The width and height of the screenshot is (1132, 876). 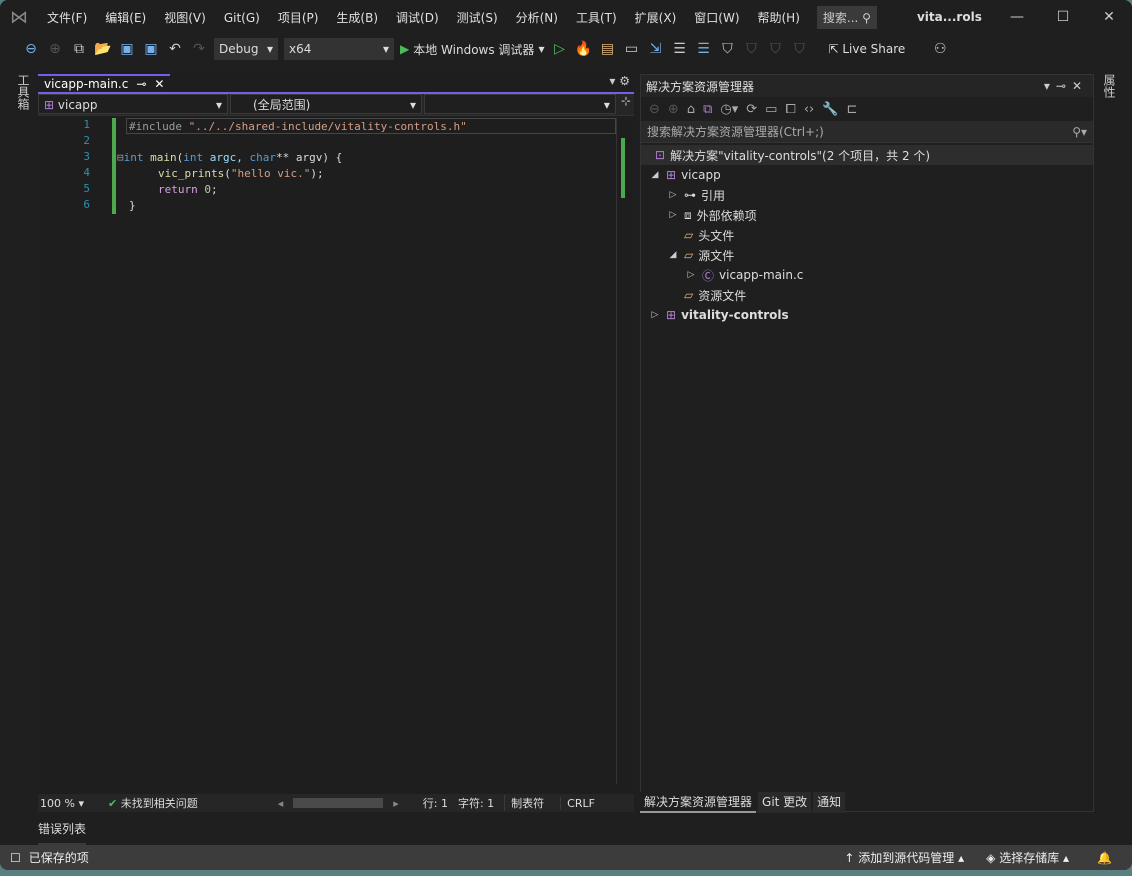 What do you see at coordinates (830, 109) in the screenshot?
I see `properties-icon: 🔧` at bounding box center [830, 109].